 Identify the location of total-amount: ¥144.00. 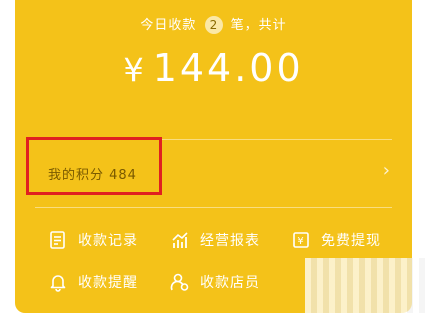
(213, 68).